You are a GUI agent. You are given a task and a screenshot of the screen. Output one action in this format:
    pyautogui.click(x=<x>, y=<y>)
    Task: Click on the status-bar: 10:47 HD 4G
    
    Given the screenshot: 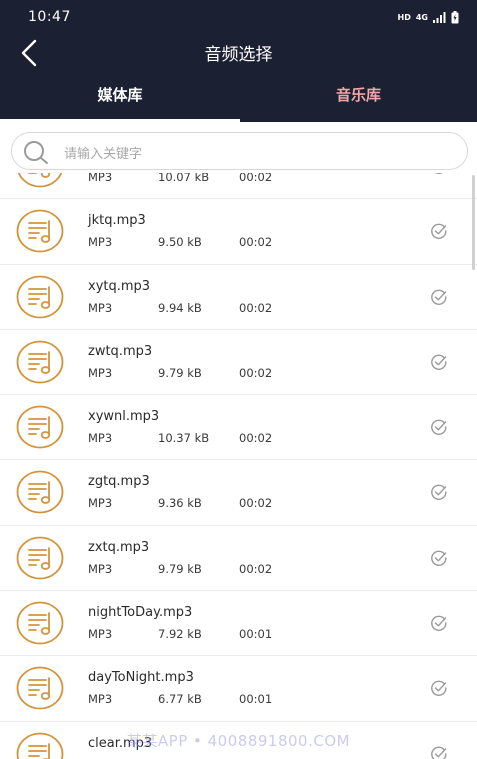 What is the action you would take?
    pyautogui.click(x=238, y=17)
    